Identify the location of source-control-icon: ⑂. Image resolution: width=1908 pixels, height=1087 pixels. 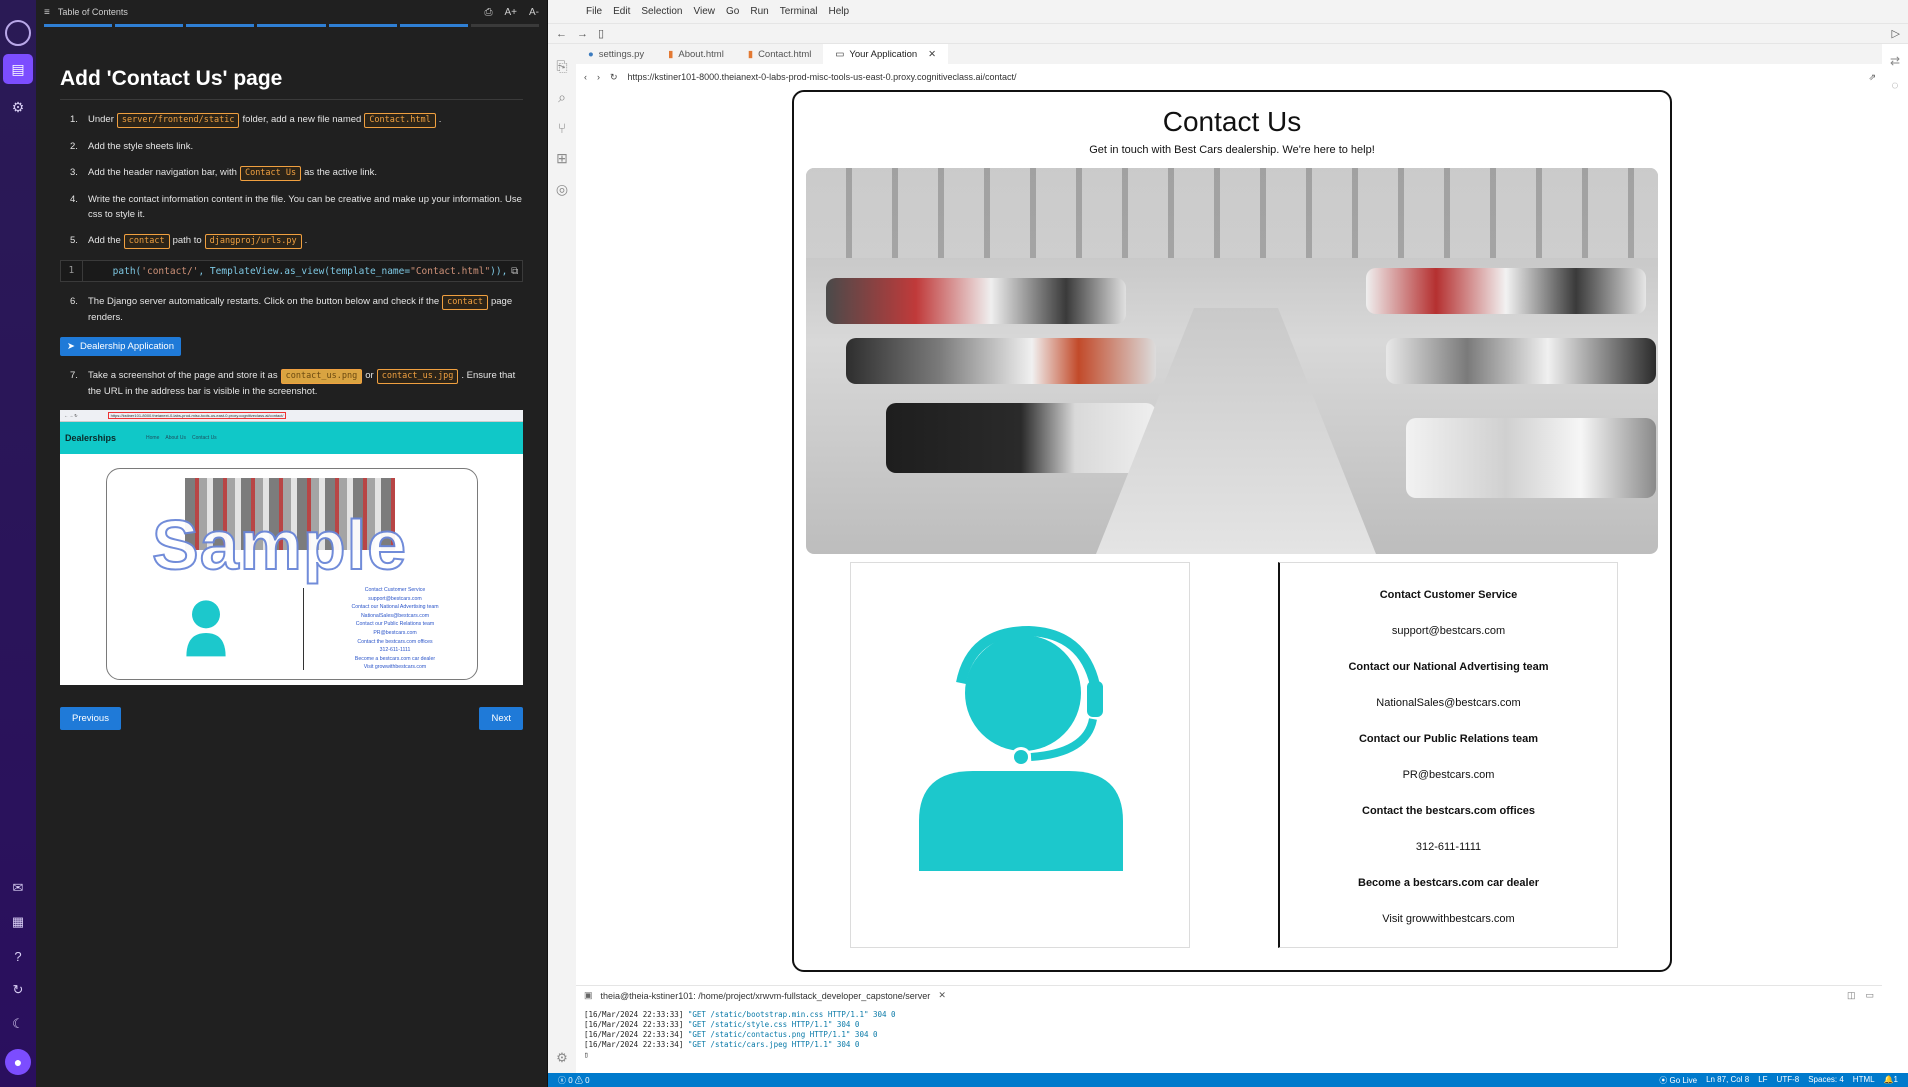
(562, 128).